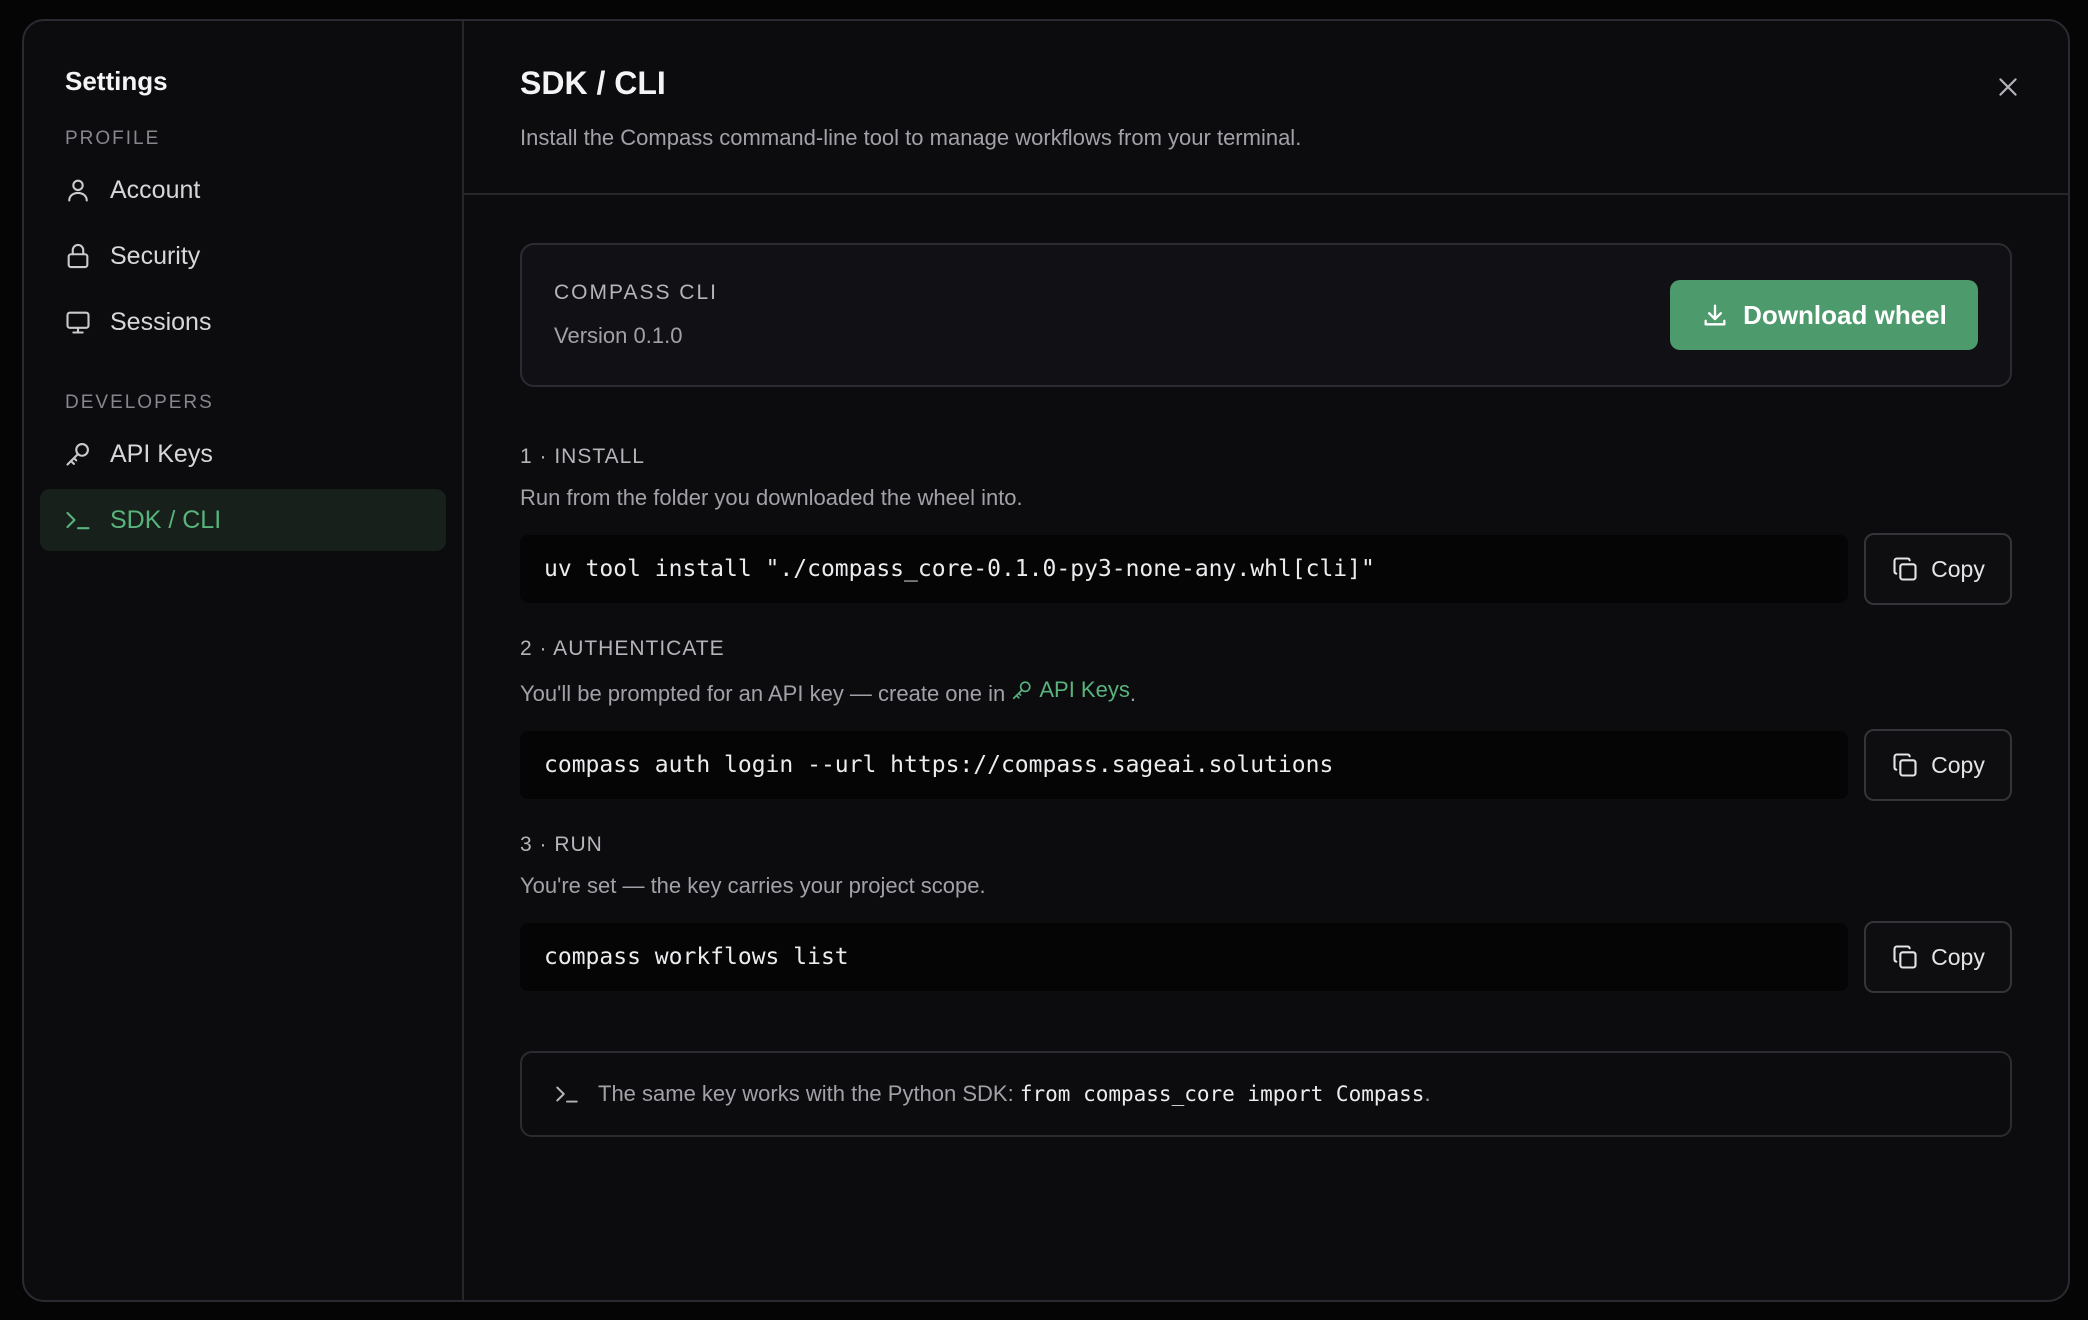 This screenshot has width=2088, height=1320. What do you see at coordinates (78, 256) in the screenshot?
I see `lock-icon` at bounding box center [78, 256].